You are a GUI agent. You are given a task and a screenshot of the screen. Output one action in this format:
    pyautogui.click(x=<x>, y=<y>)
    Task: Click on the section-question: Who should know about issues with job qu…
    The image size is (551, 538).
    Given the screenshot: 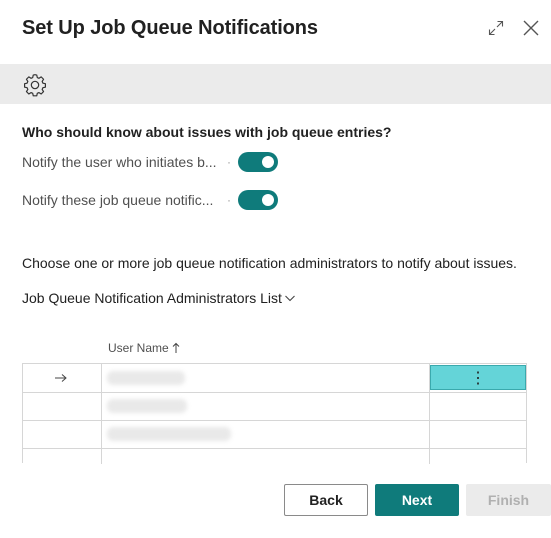 What is the action you would take?
    pyautogui.click(x=207, y=132)
    